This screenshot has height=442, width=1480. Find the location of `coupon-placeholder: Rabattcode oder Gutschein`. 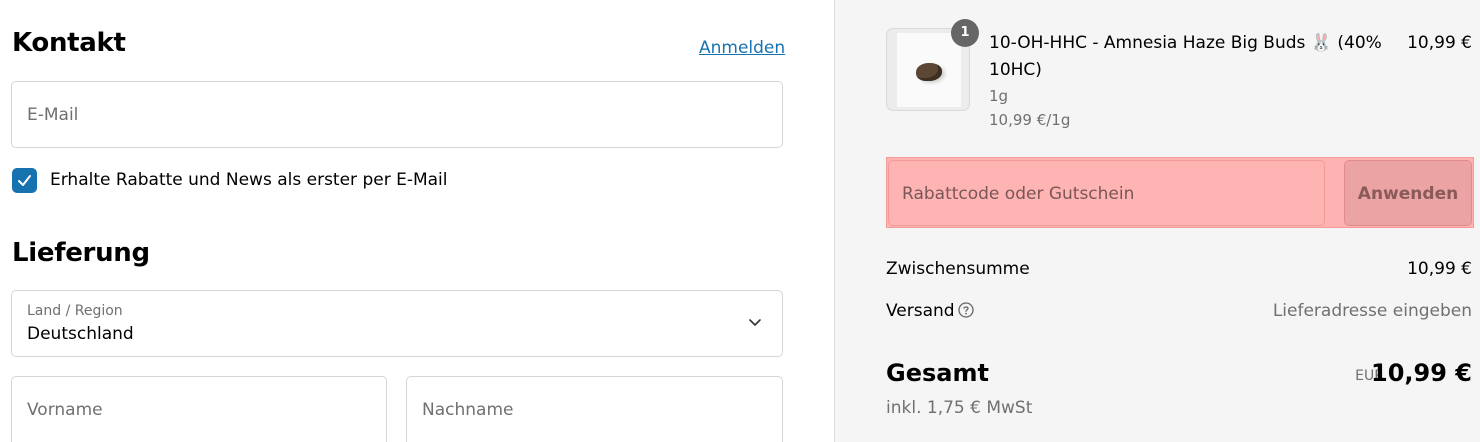

coupon-placeholder: Rabattcode oder Gutschein is located at coordinates (1018, 194).